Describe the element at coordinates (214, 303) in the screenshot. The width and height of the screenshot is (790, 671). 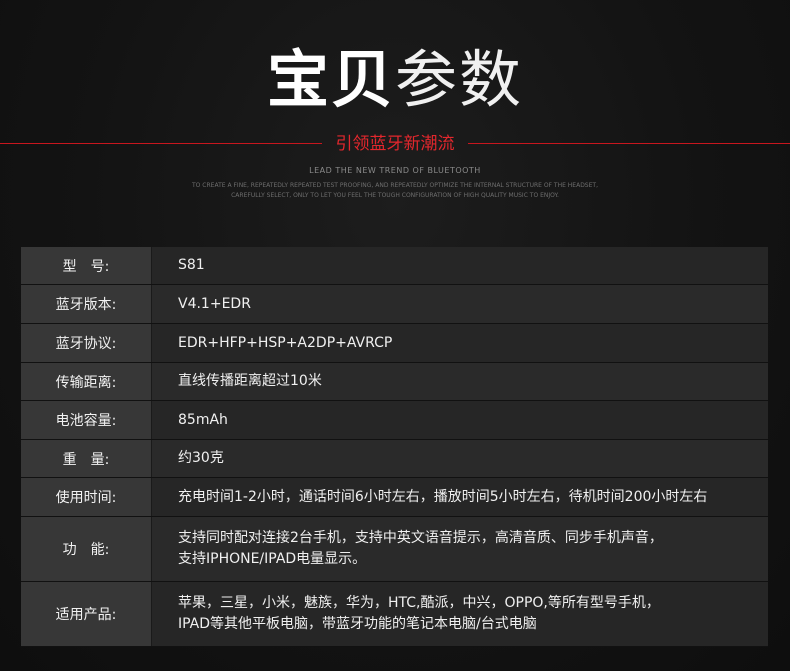
I see `spec-value-line: V4.1+EDR` at that location.